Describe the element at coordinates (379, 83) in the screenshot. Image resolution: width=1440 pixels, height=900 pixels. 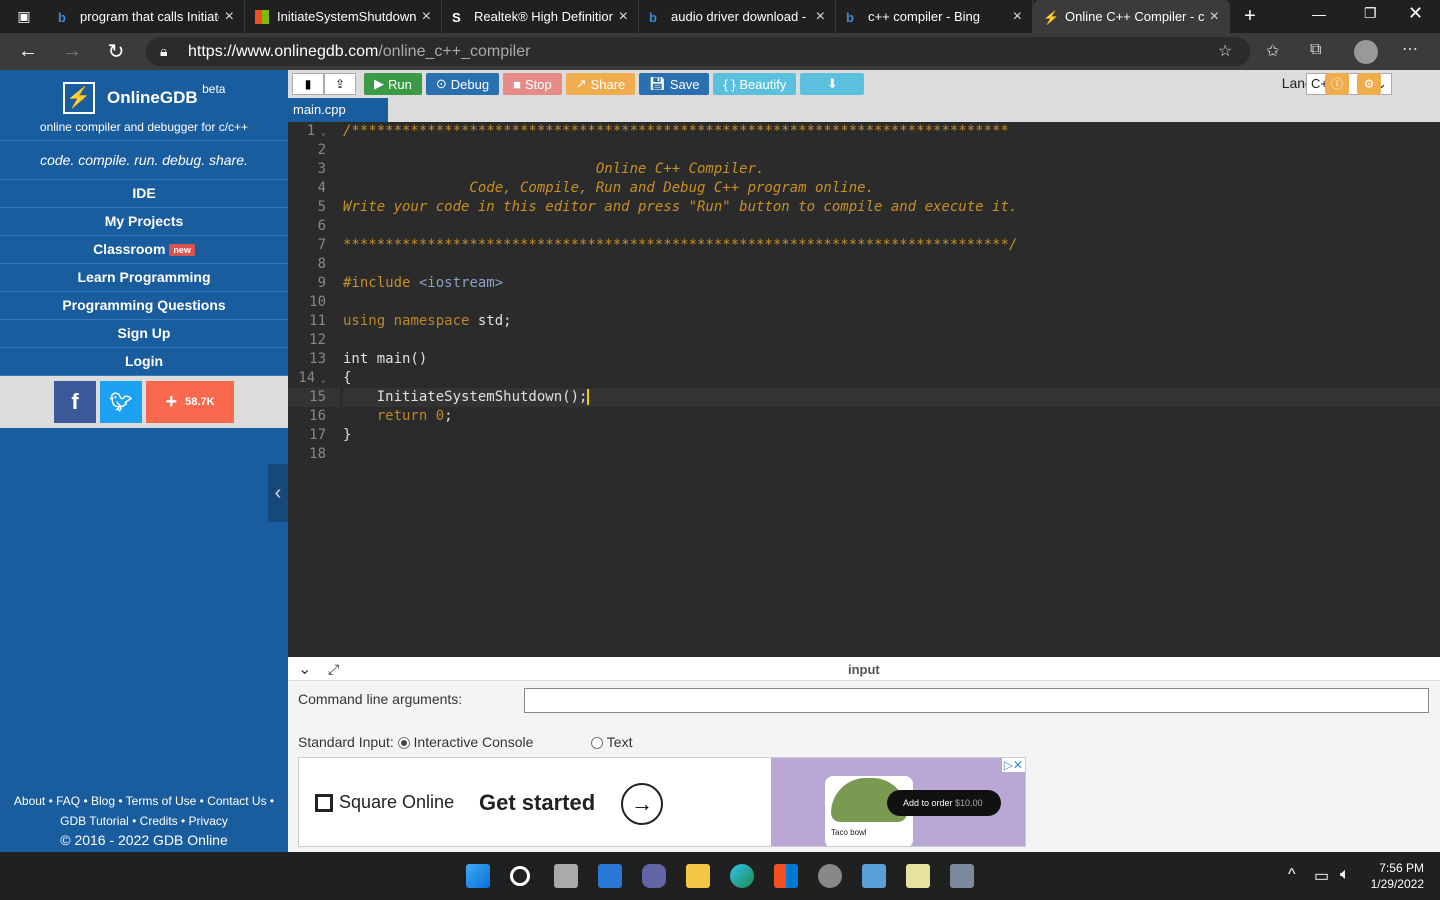
I see `play-icon: ▶` at that location.